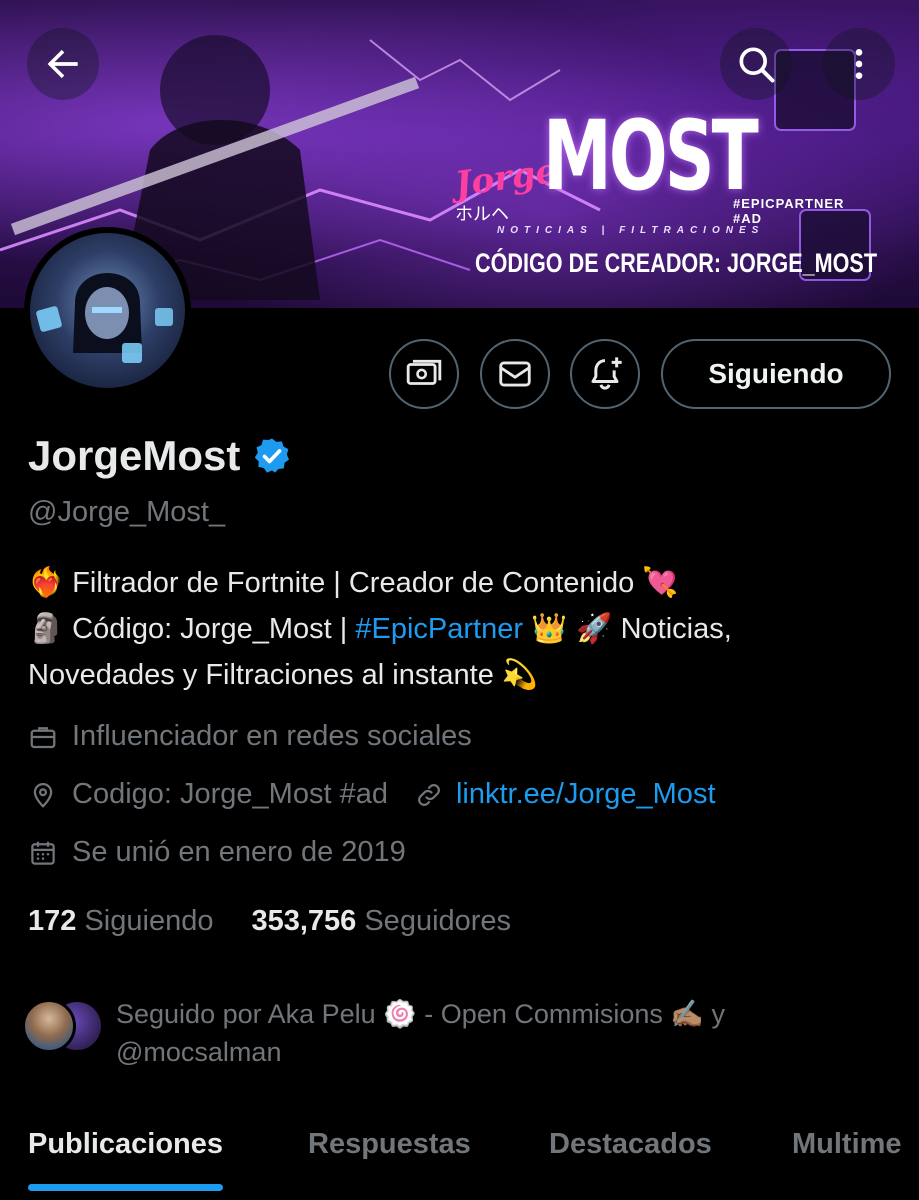 This screenshot has width=919, height=1200. I want to click on follower-avatar, so click(49, 1026).